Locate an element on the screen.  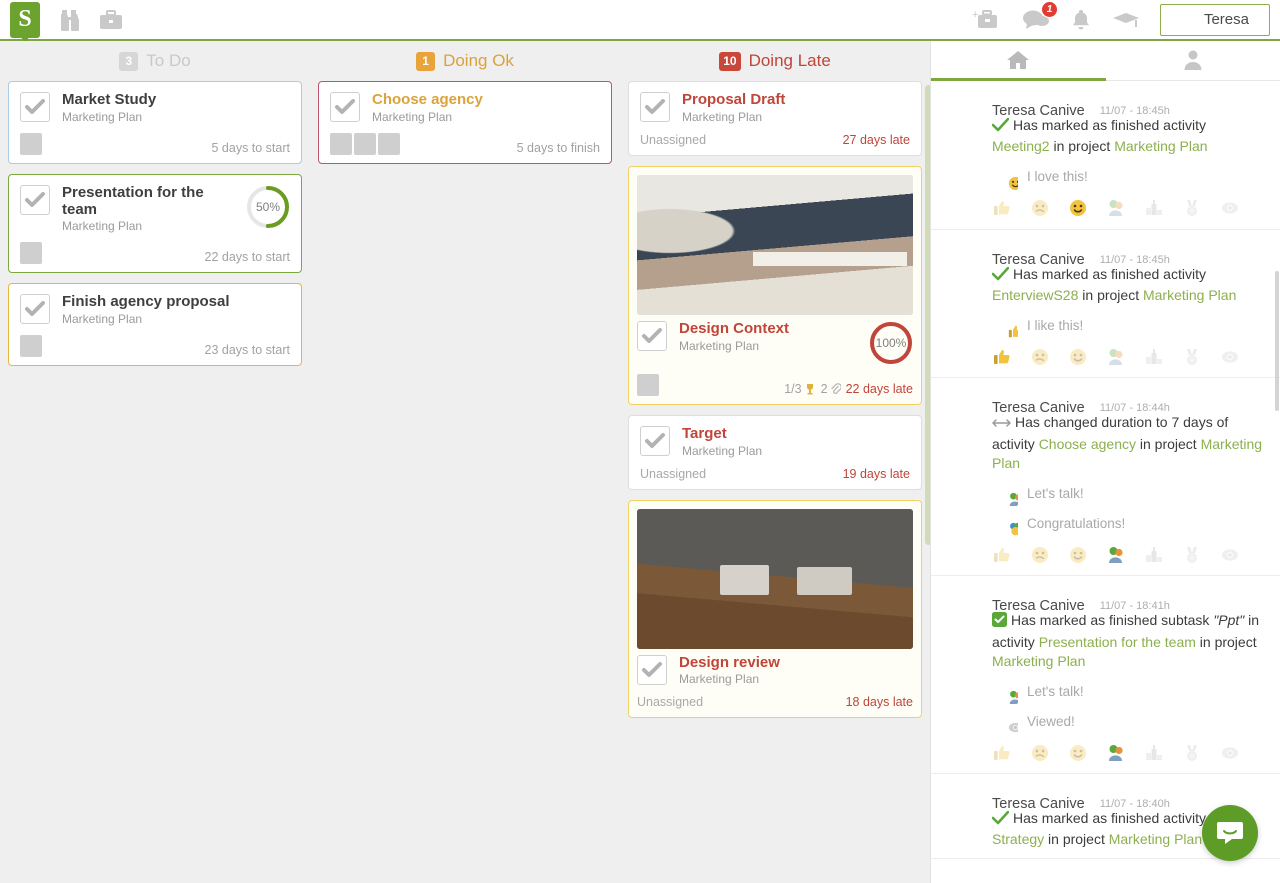
comment-item: Congratulations! is located at coordinates (1129, 523).